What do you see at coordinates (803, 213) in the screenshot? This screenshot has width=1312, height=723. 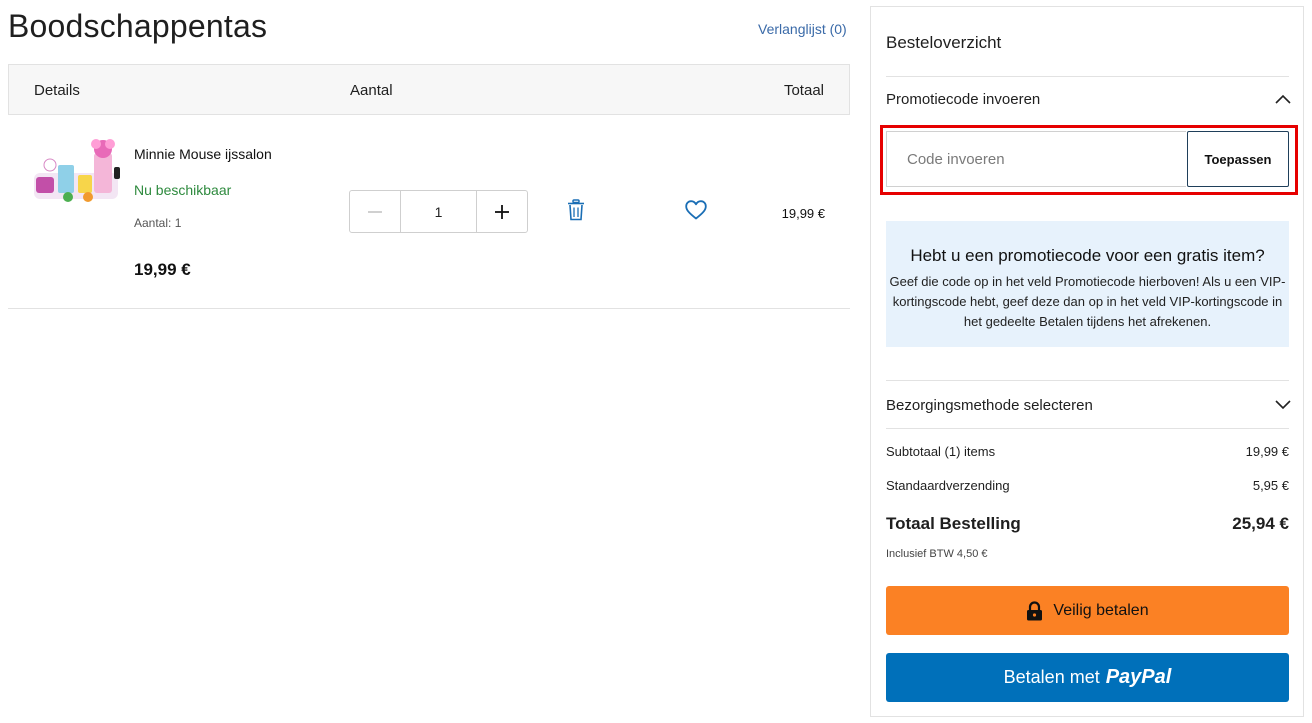 I see `row-total: 19,99 €` at bounding box center [803, 213].